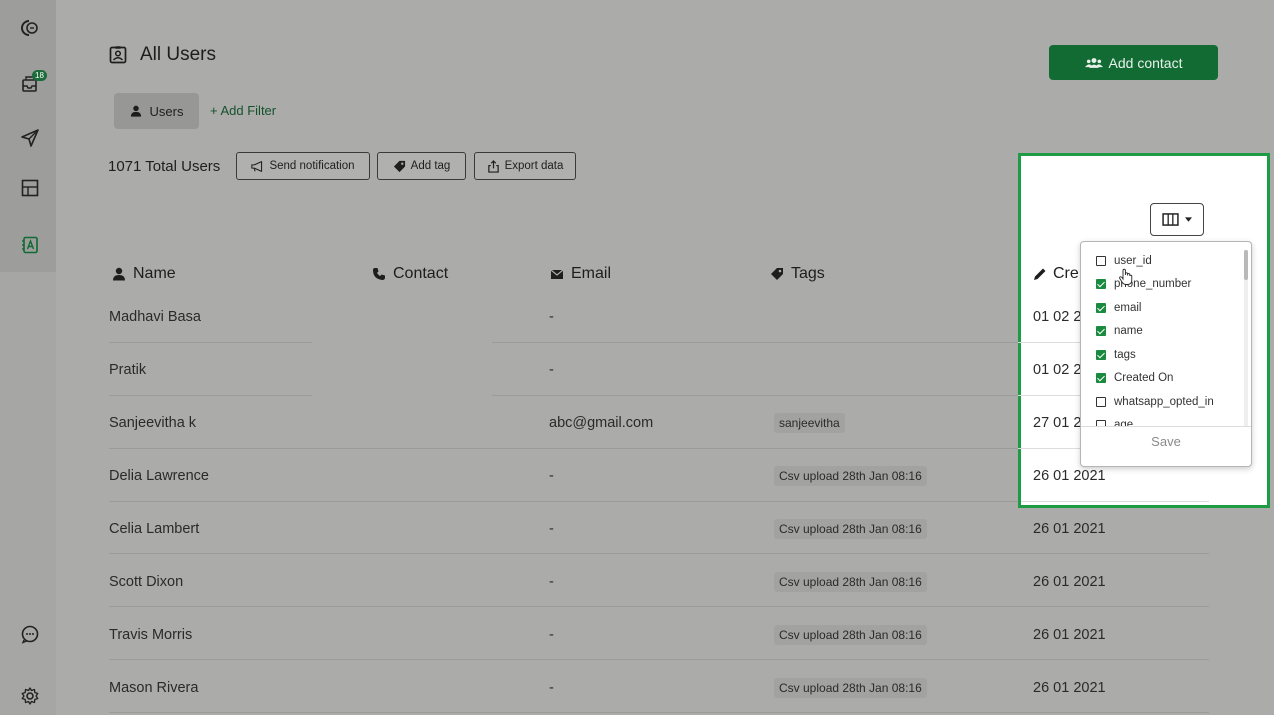 This screenshot has height=715, width=1274. I want to click on caret-down-icon, so click(1188, 219).